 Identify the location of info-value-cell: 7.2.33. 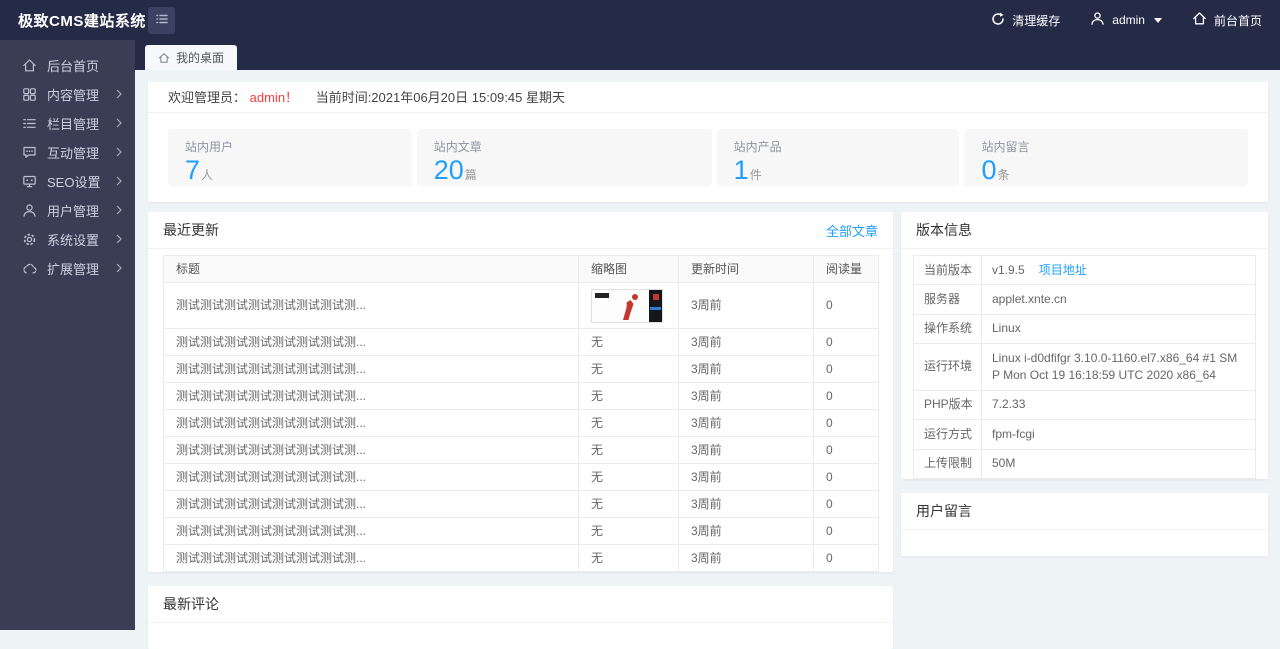
(1118, 405).